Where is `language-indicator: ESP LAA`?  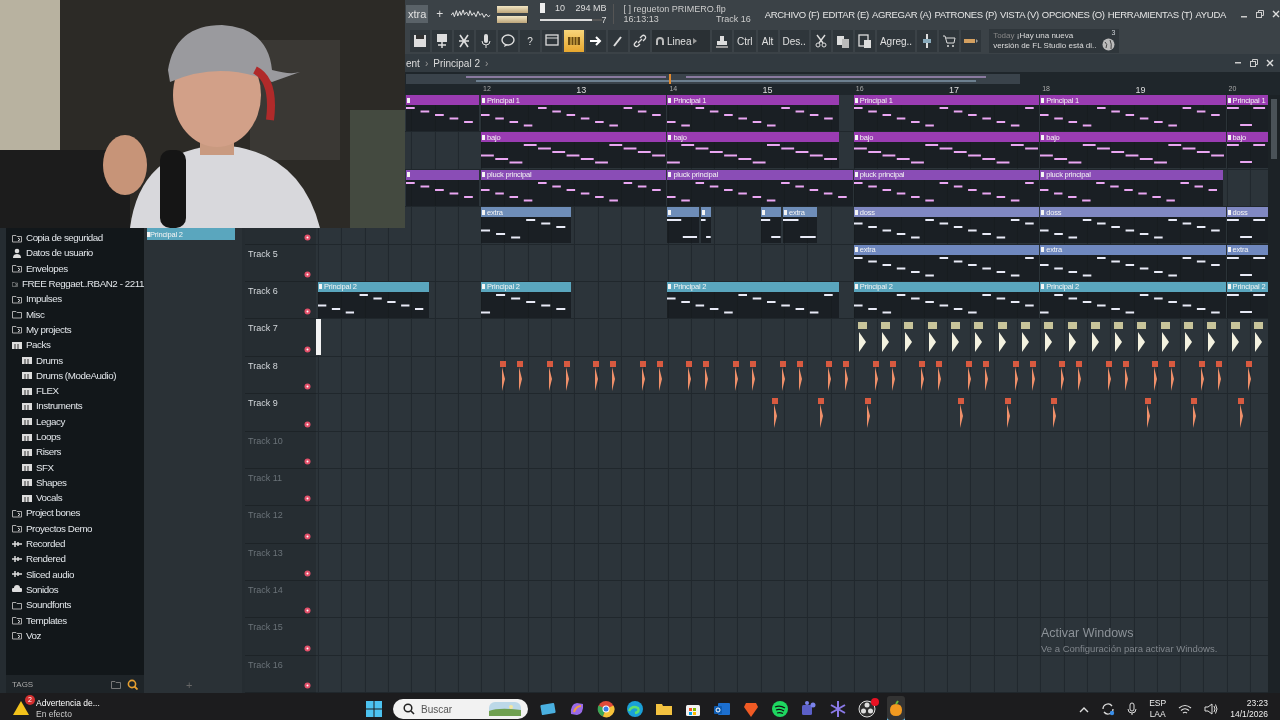
language-indicator: ESP LAA is located at coordinates (1158, 709).